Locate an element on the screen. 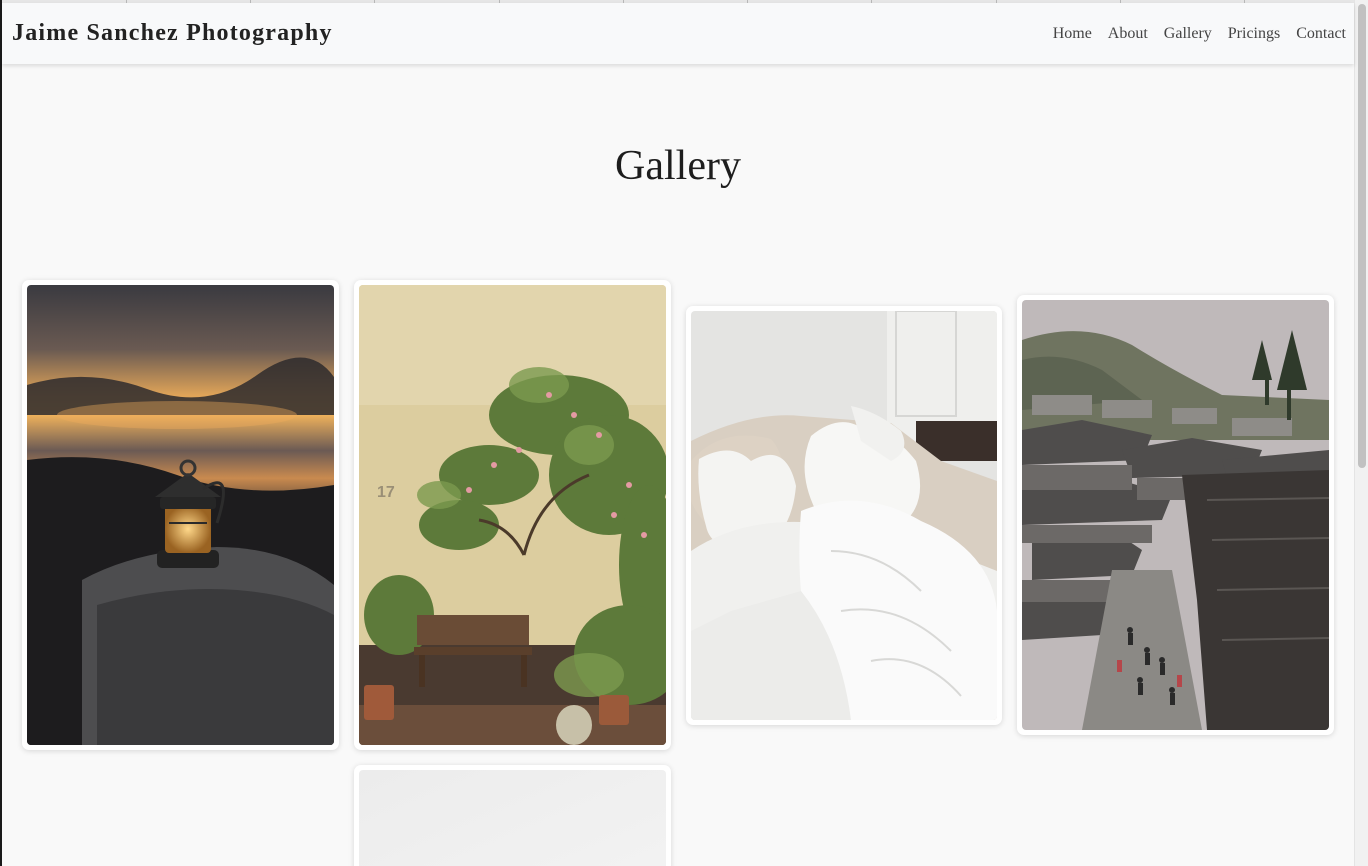 The image size is (1368, 866). nav-home-link: Home is located at coordinates (1072, 34).